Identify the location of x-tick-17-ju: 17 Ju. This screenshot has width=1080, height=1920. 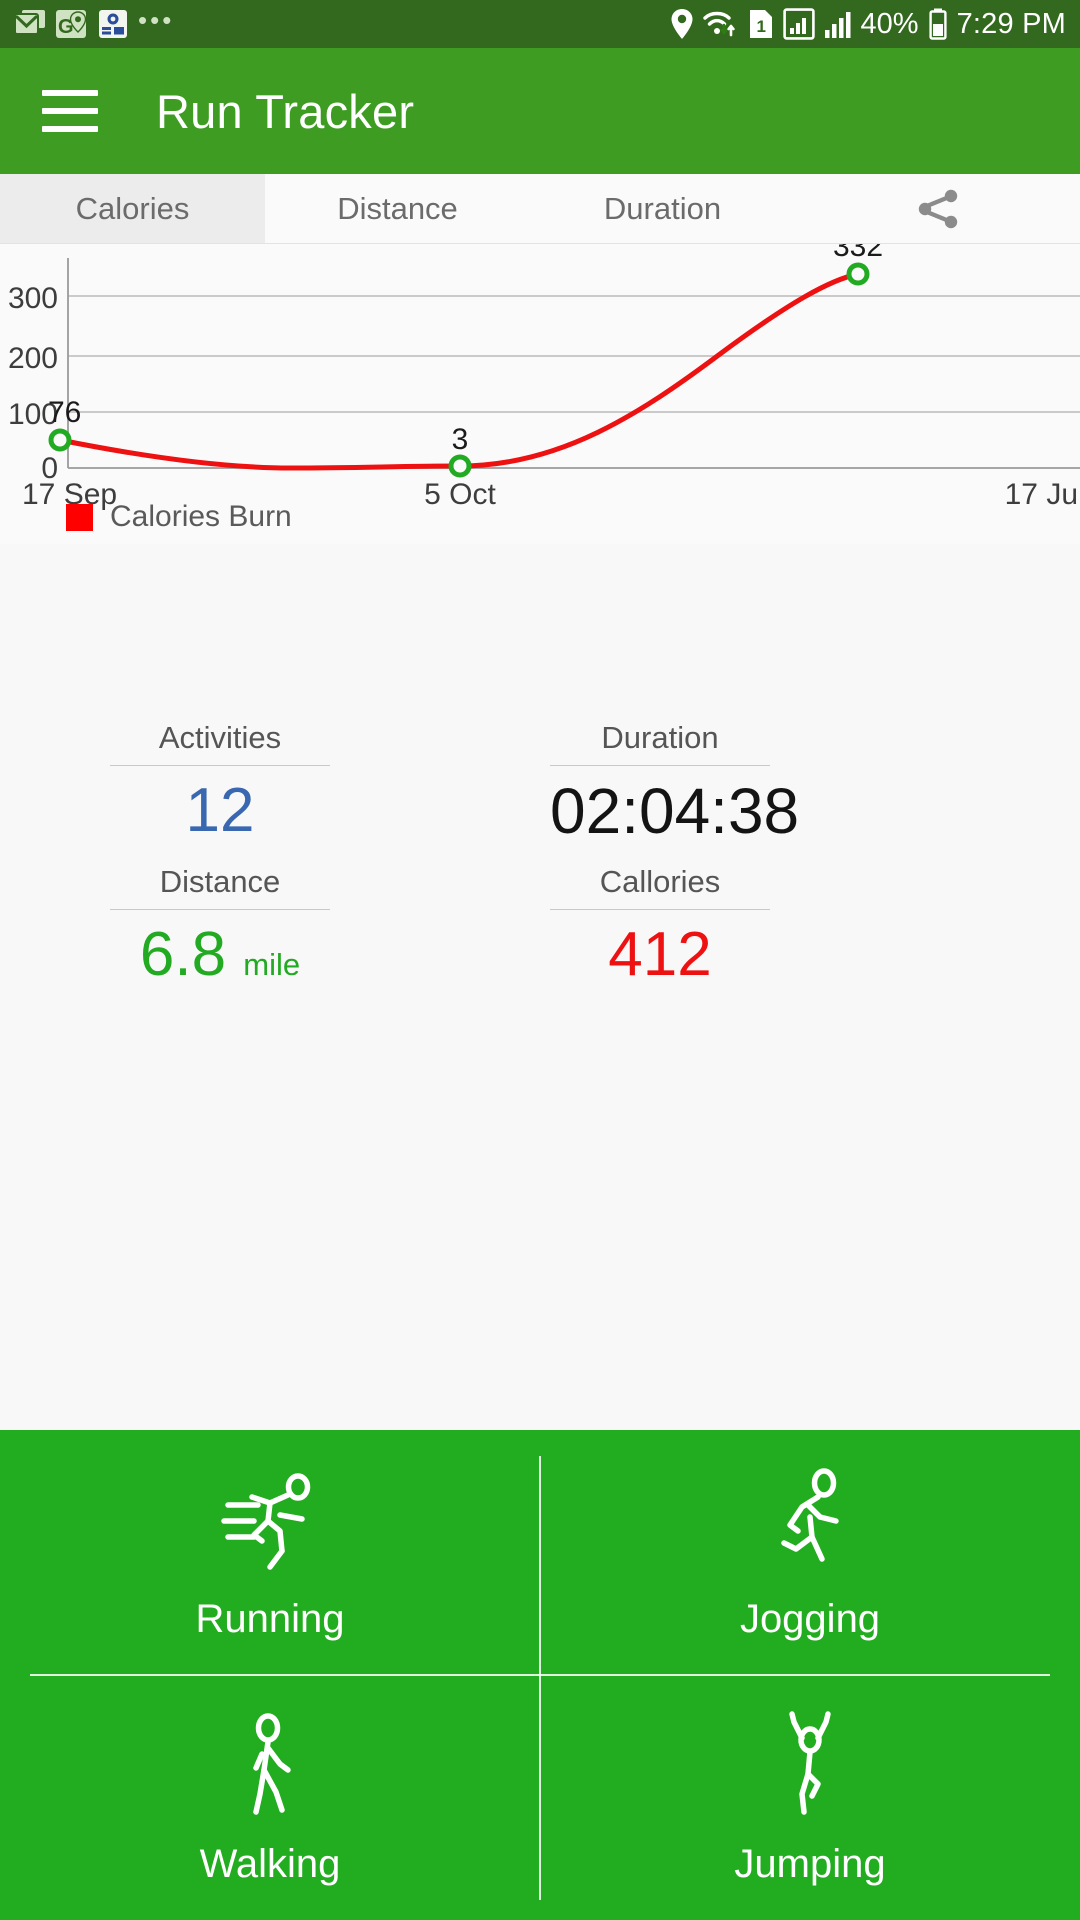
(1041, 494).